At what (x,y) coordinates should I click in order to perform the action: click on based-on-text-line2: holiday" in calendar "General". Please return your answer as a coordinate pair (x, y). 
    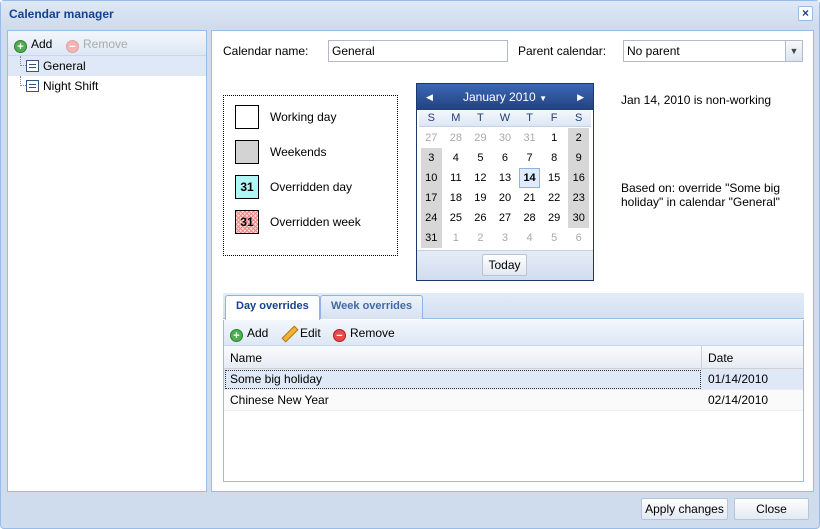
    Looking at the image, I should click on (700, 202).